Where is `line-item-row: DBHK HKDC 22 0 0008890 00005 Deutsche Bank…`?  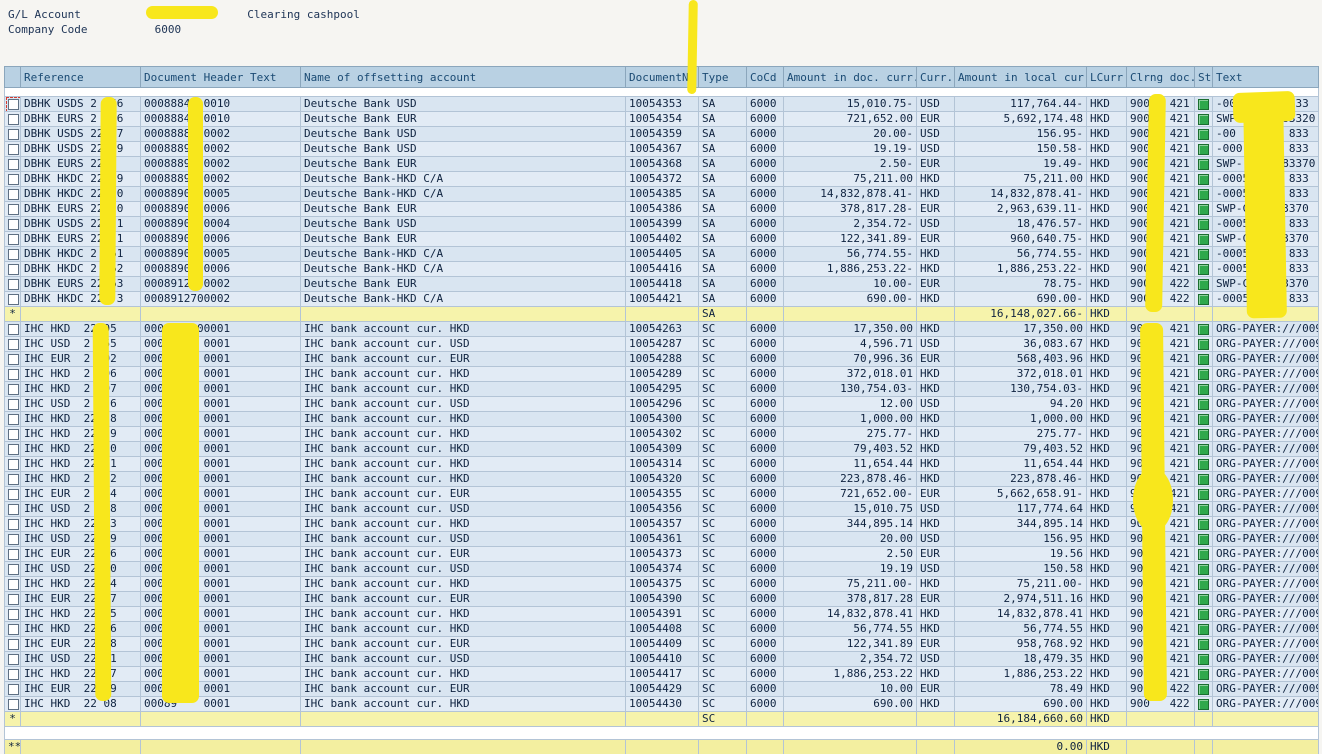
line-item-row: DBHK HKDC 22 0 0008890 00005 Deutsche Bank… is located at coordinates (661, 194).